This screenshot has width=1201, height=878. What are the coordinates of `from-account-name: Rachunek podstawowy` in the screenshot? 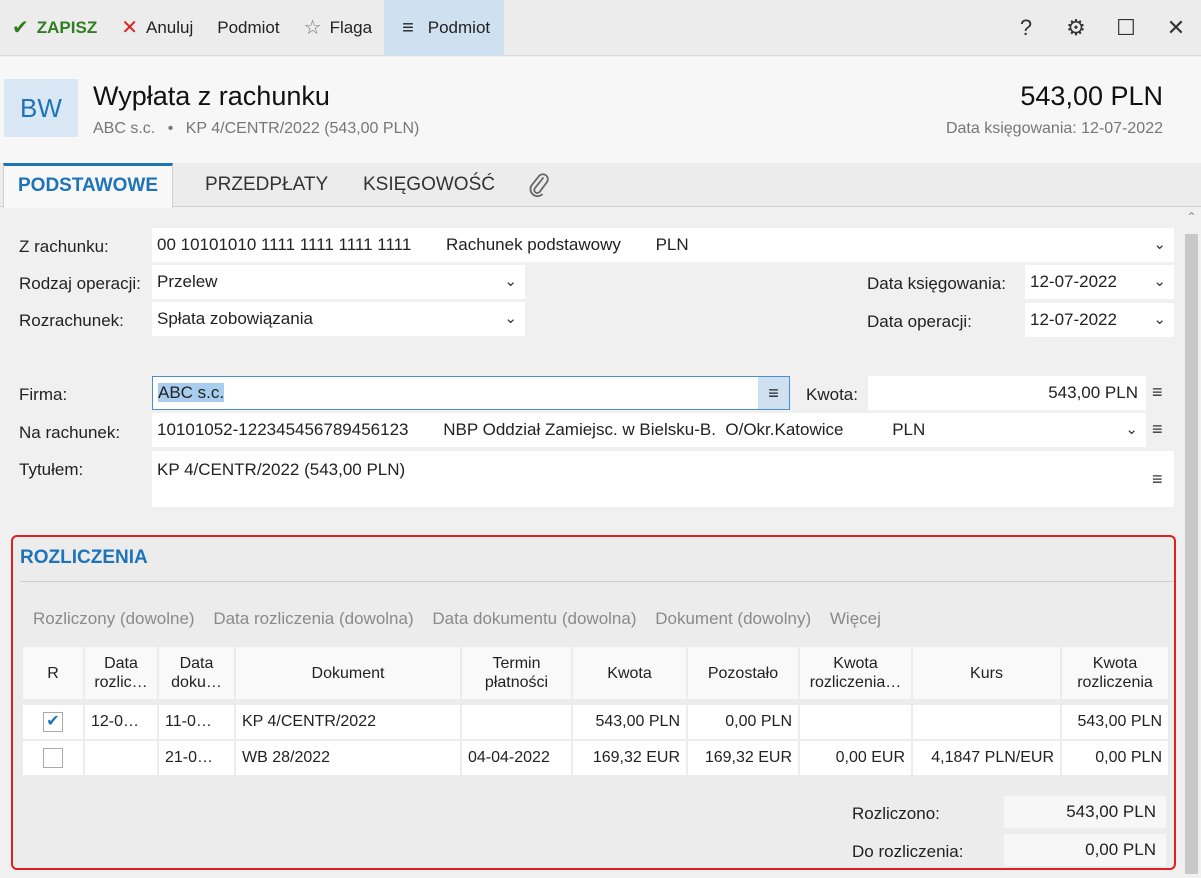 It's located at (533, 244).